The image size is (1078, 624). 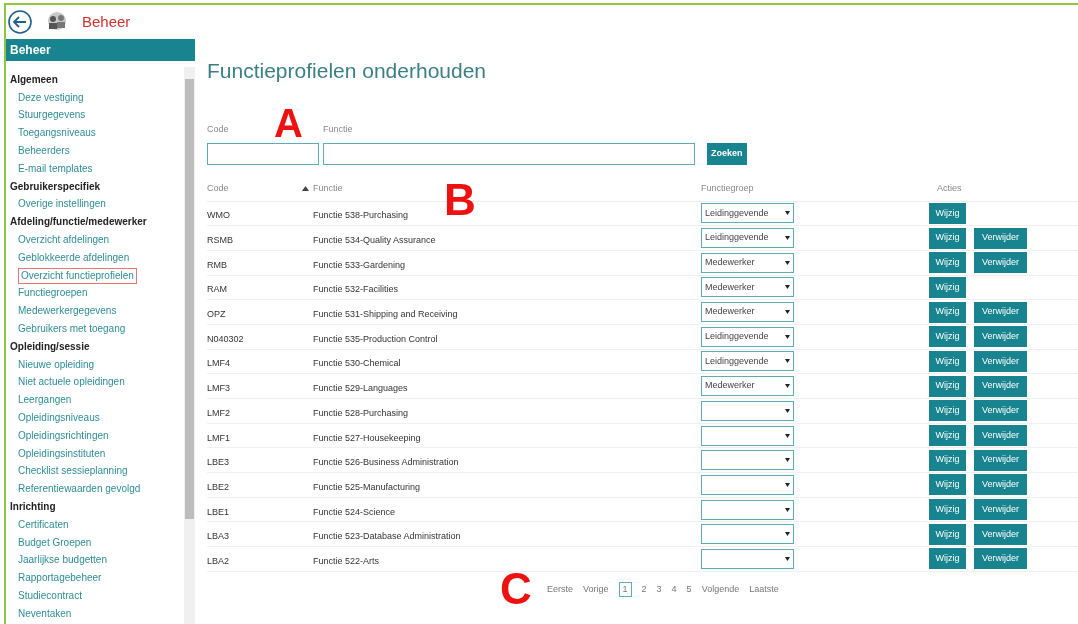 I want to click on page-link: 4, so click(x=674, y=589).